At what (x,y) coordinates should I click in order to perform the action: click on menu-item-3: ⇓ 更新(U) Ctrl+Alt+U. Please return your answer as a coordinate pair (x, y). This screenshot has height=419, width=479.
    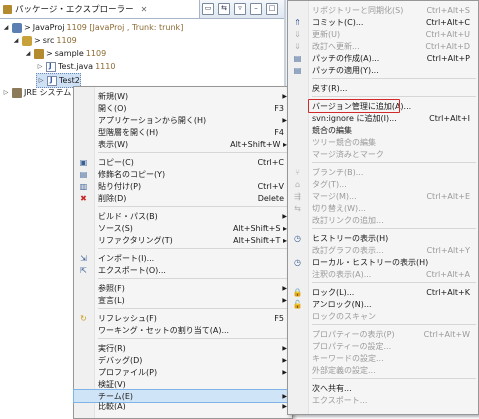
    Looking at the image, I should click on (383, 34).